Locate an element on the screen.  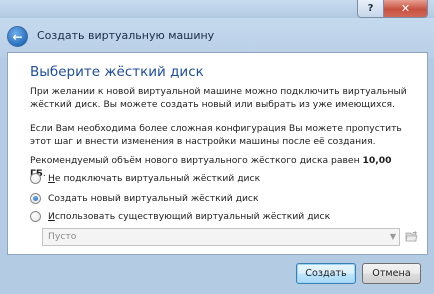
existing-disk-select: Пусто ▼ is located at coordinates (221, 237).